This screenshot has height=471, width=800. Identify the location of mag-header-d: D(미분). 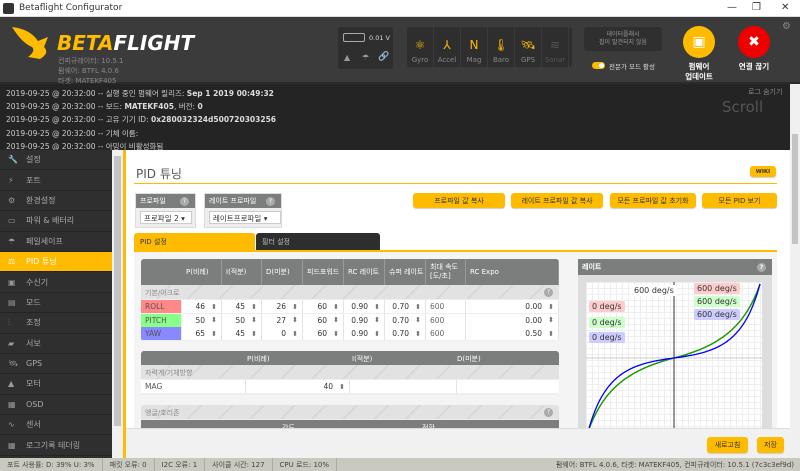
(469, 359).